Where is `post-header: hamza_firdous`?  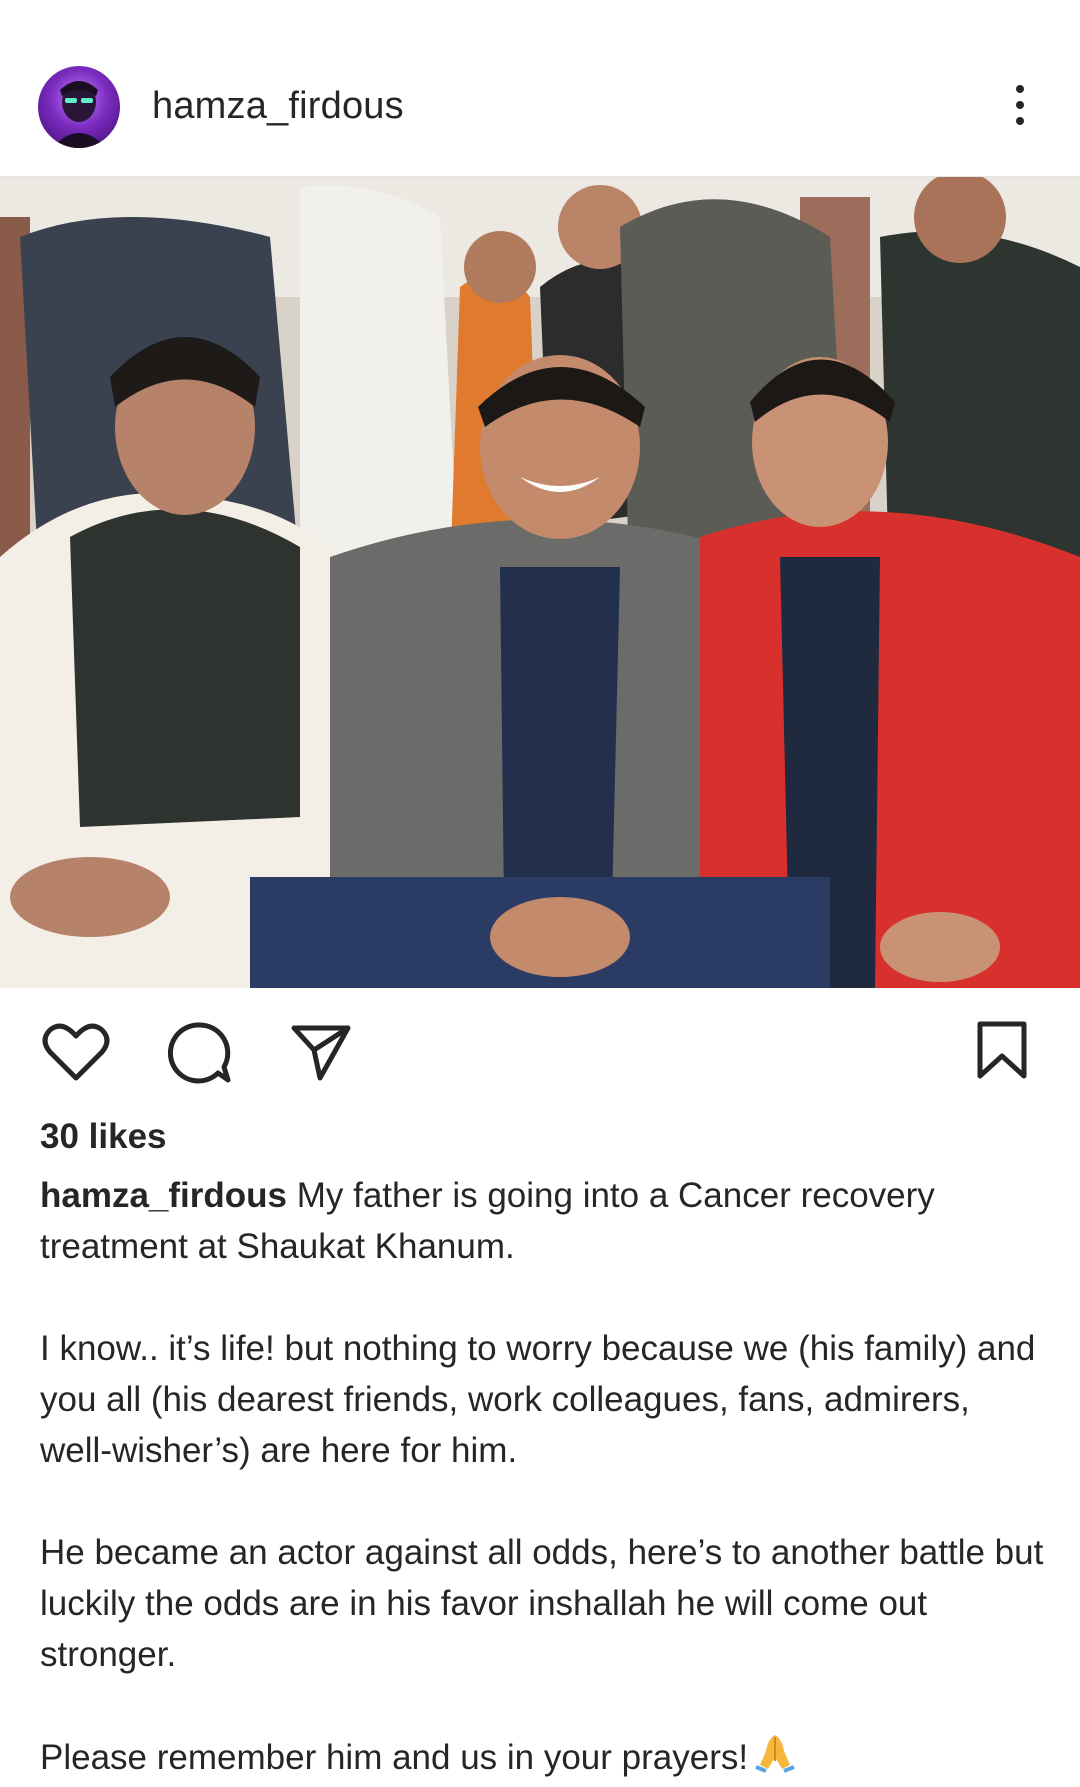 post-header: hamza_firdous is located at coordinates (540, 88).